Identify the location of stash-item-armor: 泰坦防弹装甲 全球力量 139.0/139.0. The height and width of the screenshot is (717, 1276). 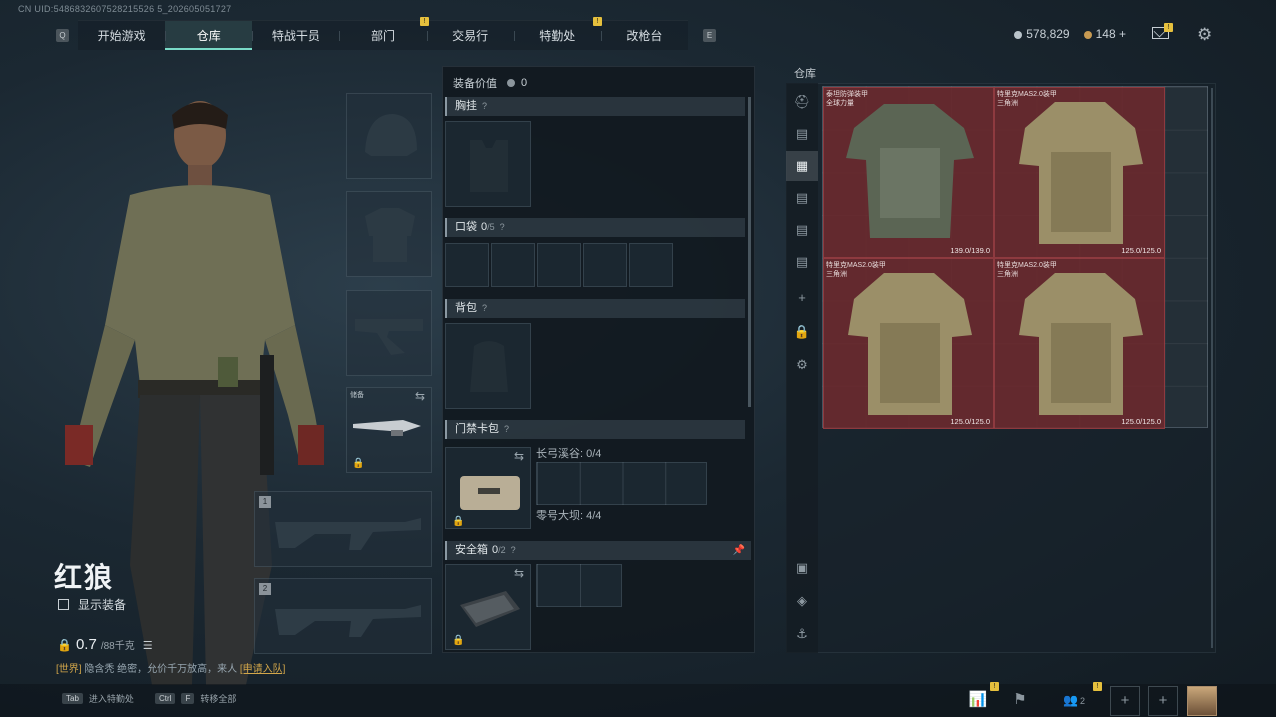
(908, 172).